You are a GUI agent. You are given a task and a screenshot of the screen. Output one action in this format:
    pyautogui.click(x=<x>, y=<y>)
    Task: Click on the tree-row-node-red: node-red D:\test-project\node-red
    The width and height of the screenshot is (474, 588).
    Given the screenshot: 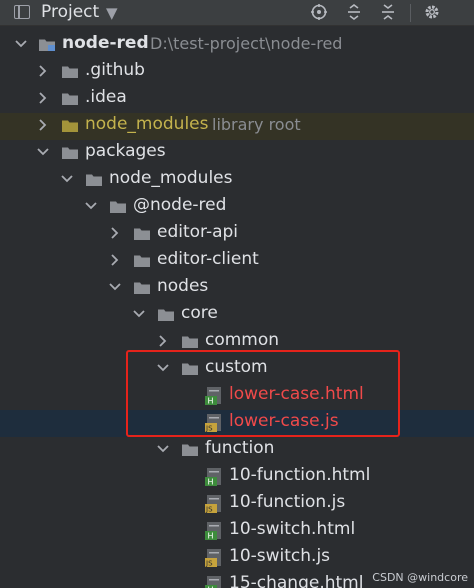 What is the action you would take?
    pyautogui.click(x=237, y=45)
    